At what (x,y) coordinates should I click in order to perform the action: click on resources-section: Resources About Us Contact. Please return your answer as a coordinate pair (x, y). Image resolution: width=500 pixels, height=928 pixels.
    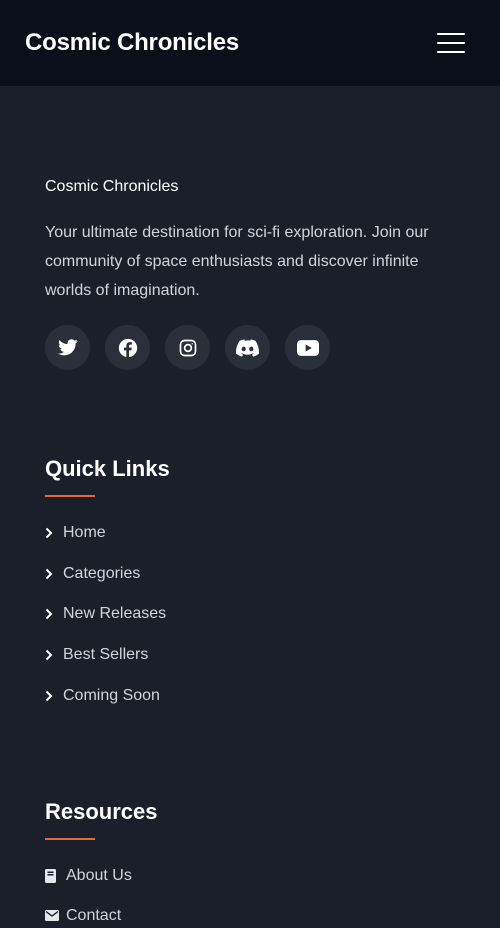
    Looking at the image, I should click on (250, 862).